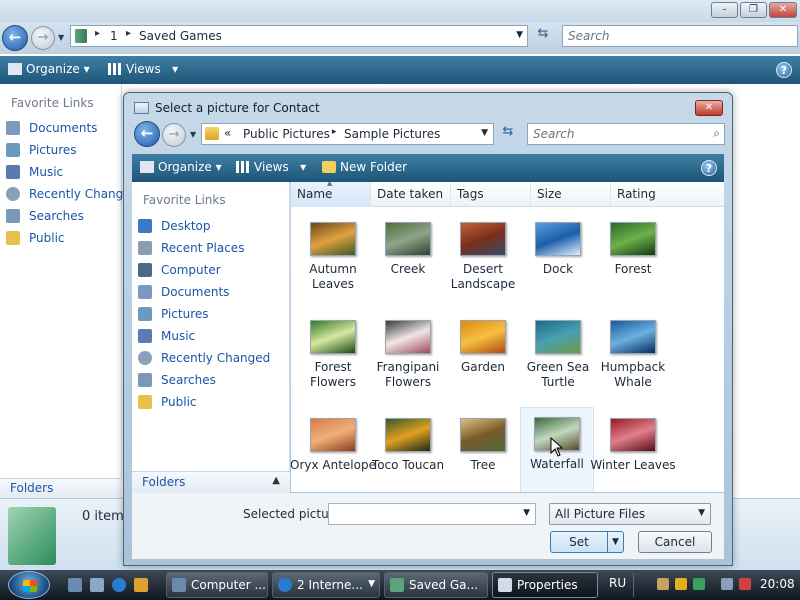 Image resolution: width=800 pixels, height=600 pixels. Describe the element at coordinates (777, 584) in the screenshot. I see `clock: 20:08` at that location.